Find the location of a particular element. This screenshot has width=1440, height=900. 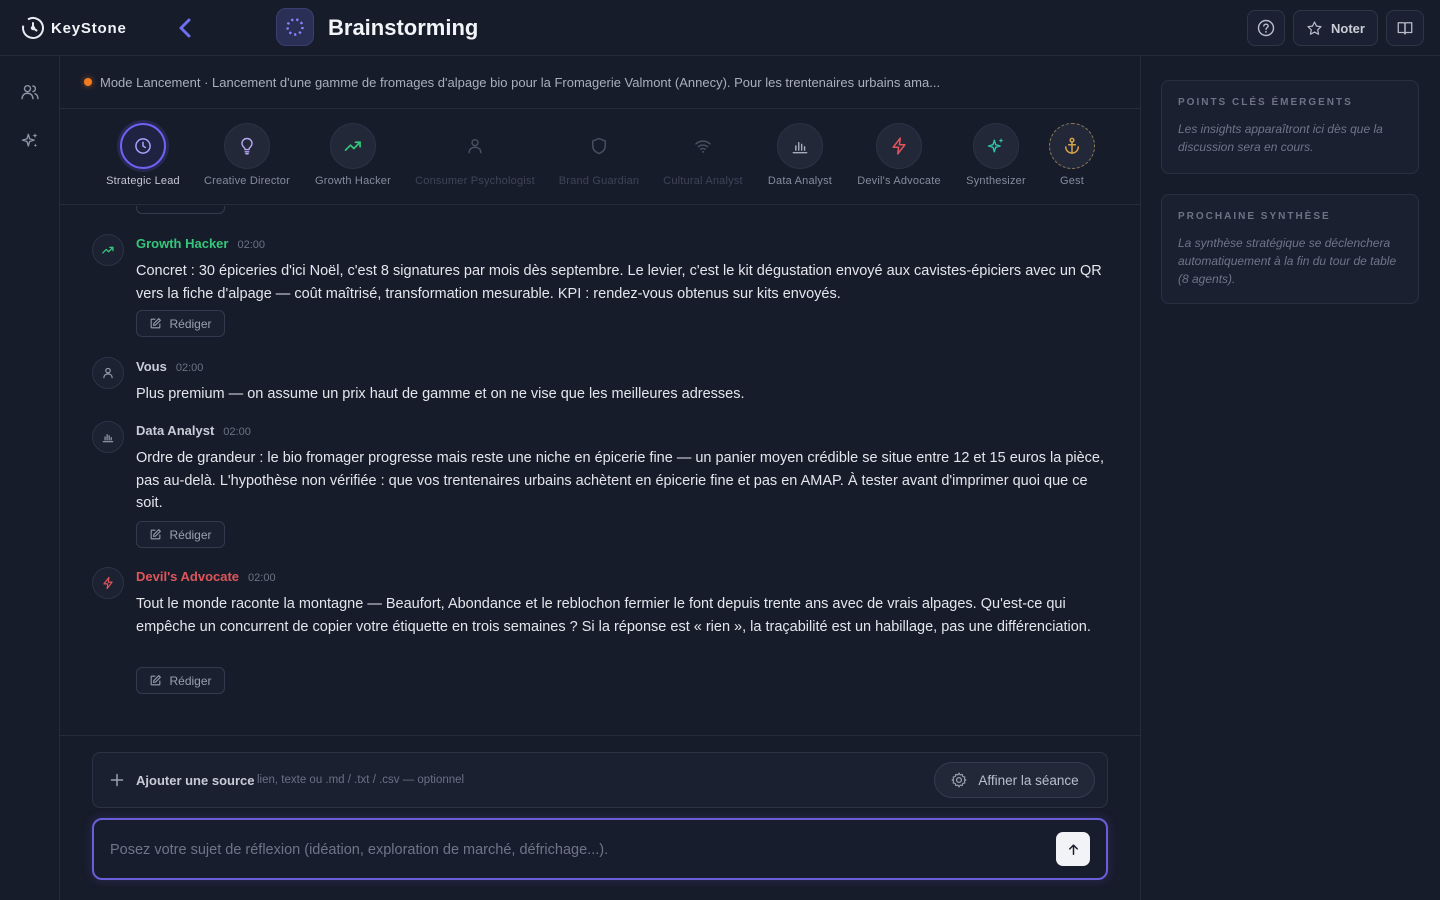

draft-button-partial is located at coordinates (180, 210).